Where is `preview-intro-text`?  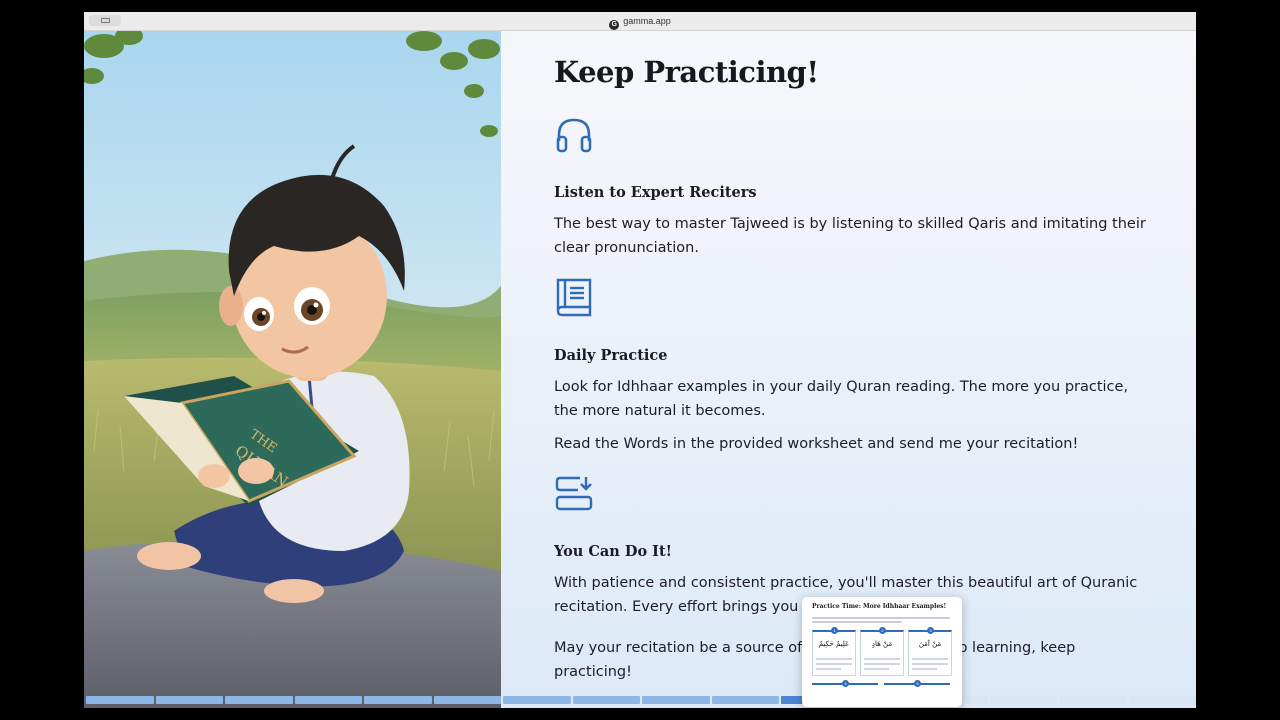
preview-intro-text is located at coordinates (882, 621).